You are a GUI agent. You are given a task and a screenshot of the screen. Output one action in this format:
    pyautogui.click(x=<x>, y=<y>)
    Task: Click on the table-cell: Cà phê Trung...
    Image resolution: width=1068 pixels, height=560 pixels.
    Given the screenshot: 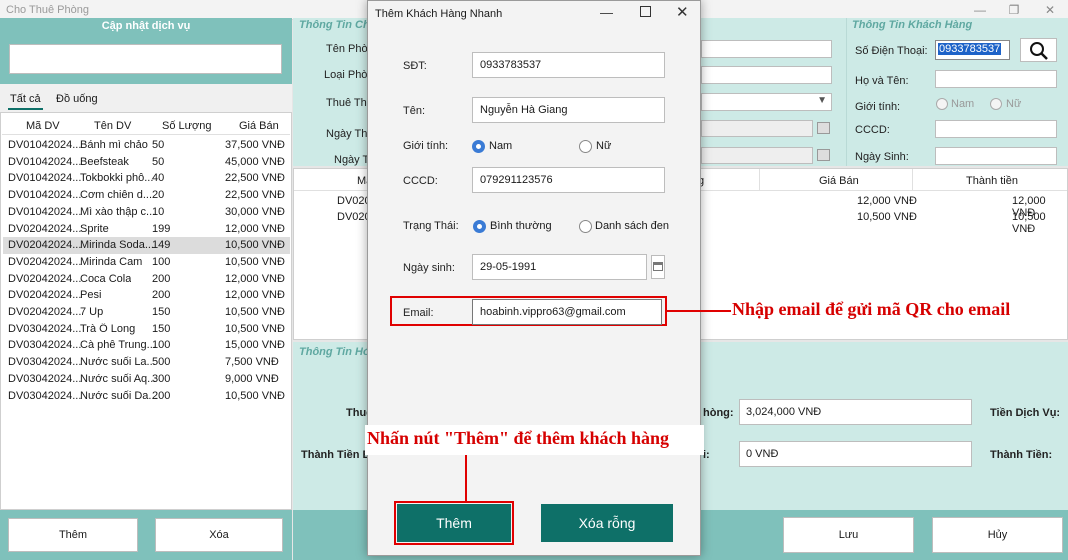 What is the action you would take?
    pyautogui.click(x=118, y=345)
    